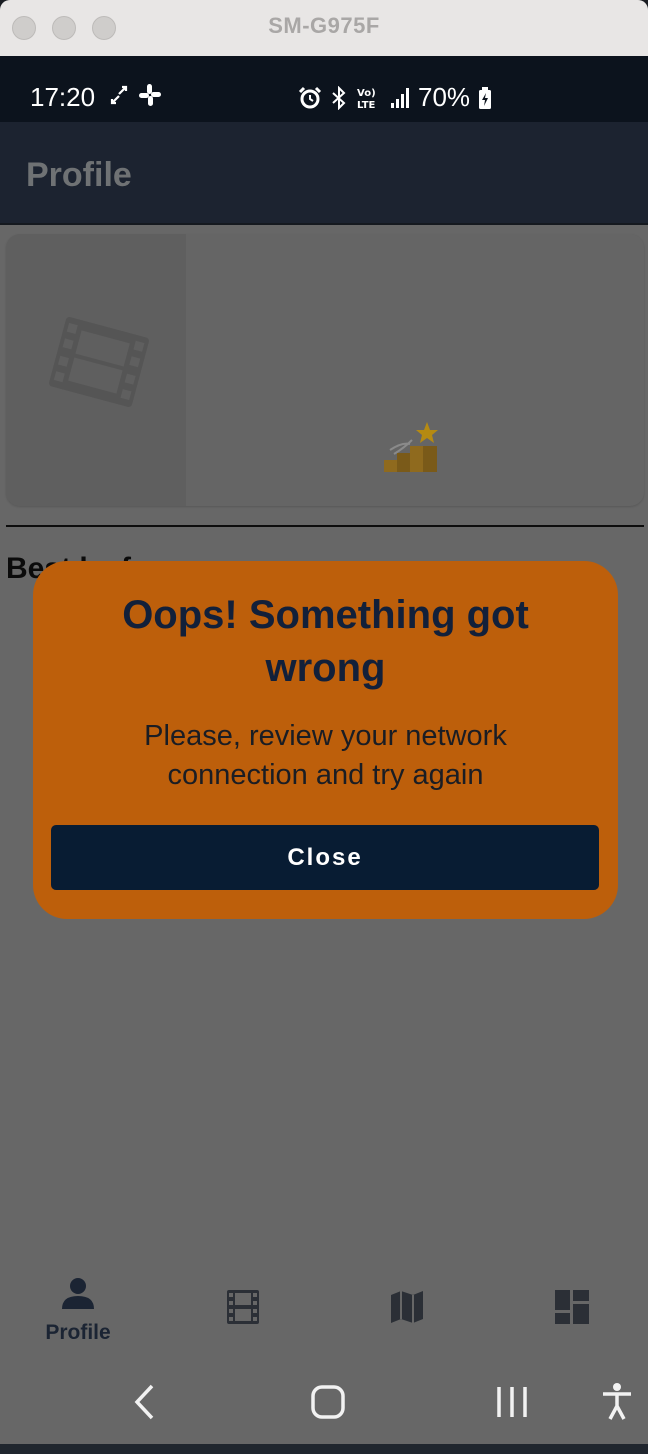 The width and height of the screenshot is (648, 1454). Describe the element at coordinates (78, 1310) in the screenshot. I see `nav-item-profile: Profile` at that location.